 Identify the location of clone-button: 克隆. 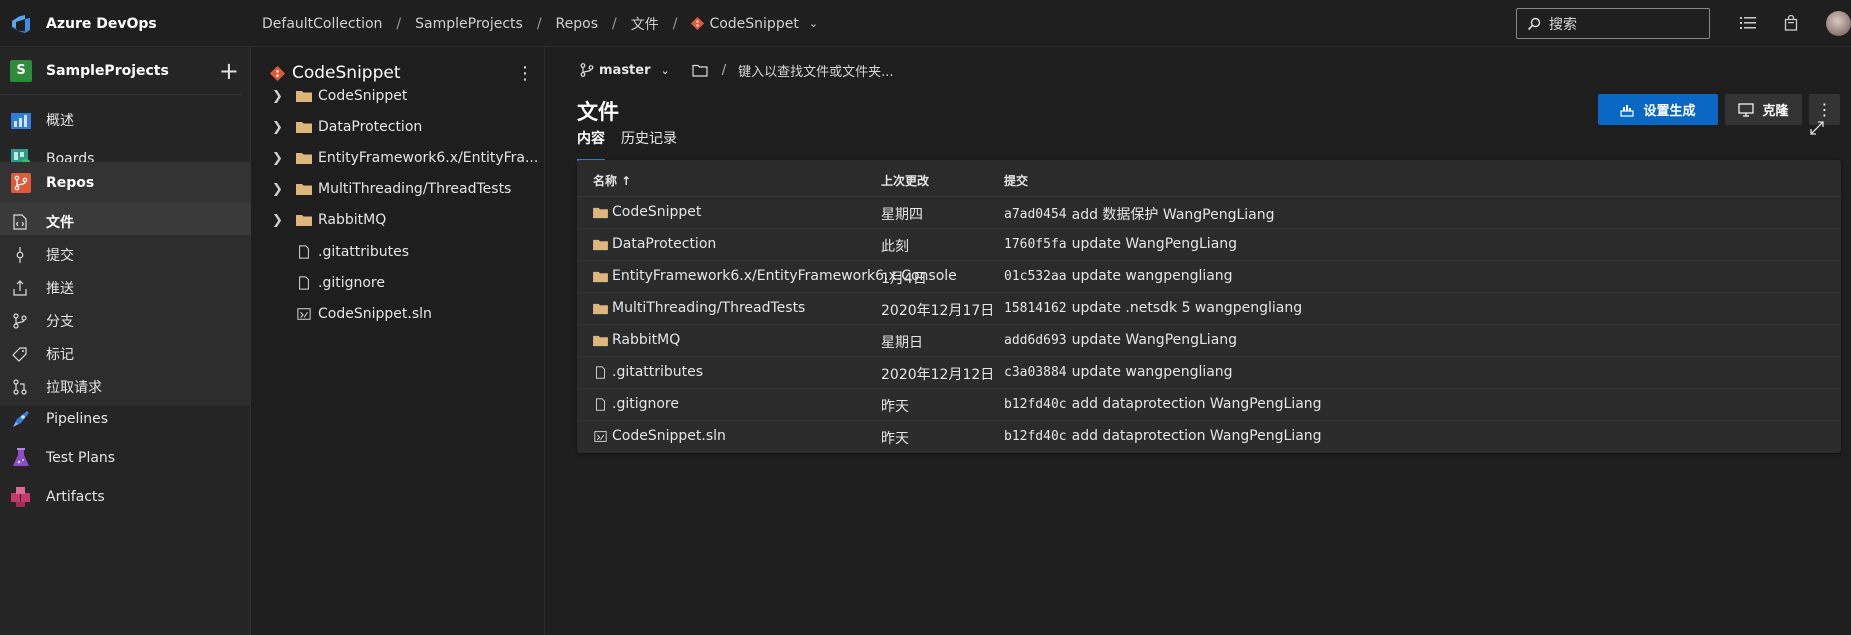
(1763, 109).